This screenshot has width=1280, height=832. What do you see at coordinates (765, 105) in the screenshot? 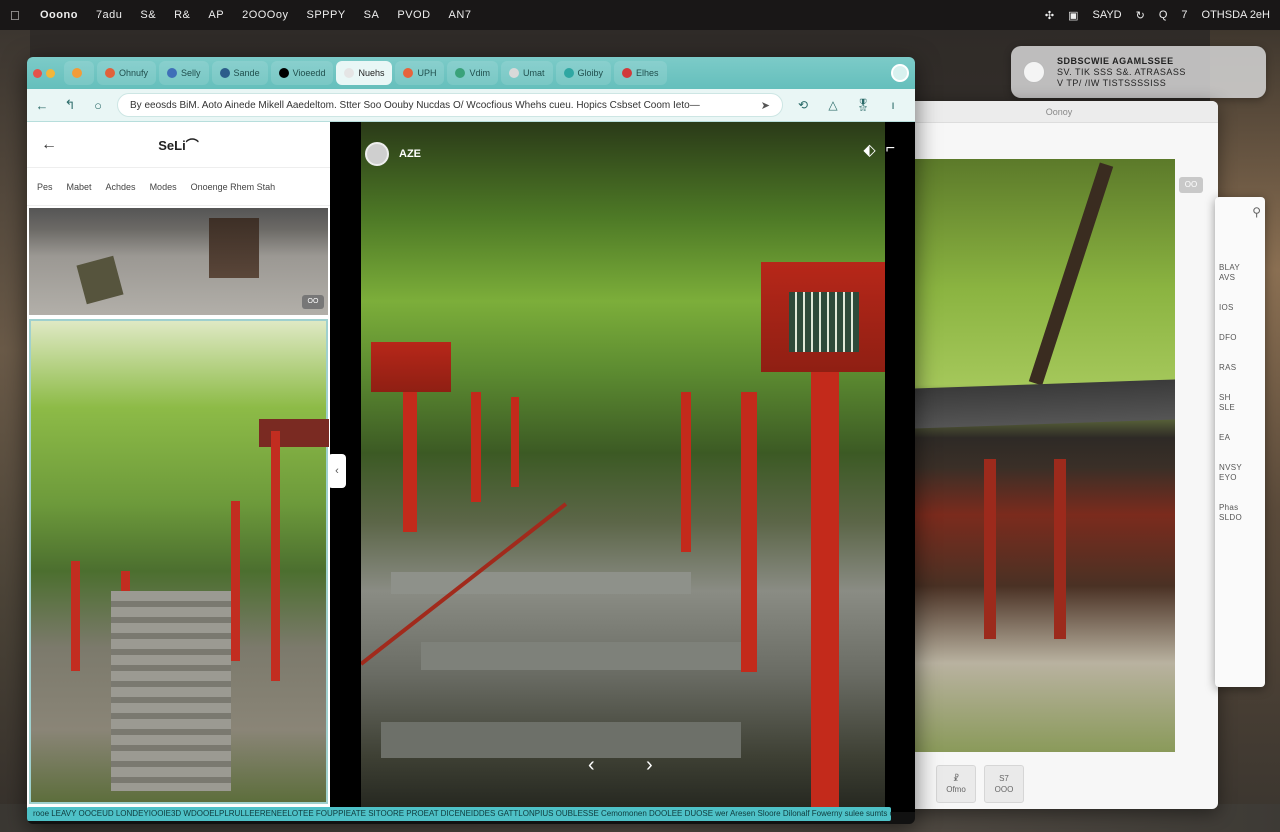
I see `go-arrow-icon: ➤` at bounding box center [765, 105].